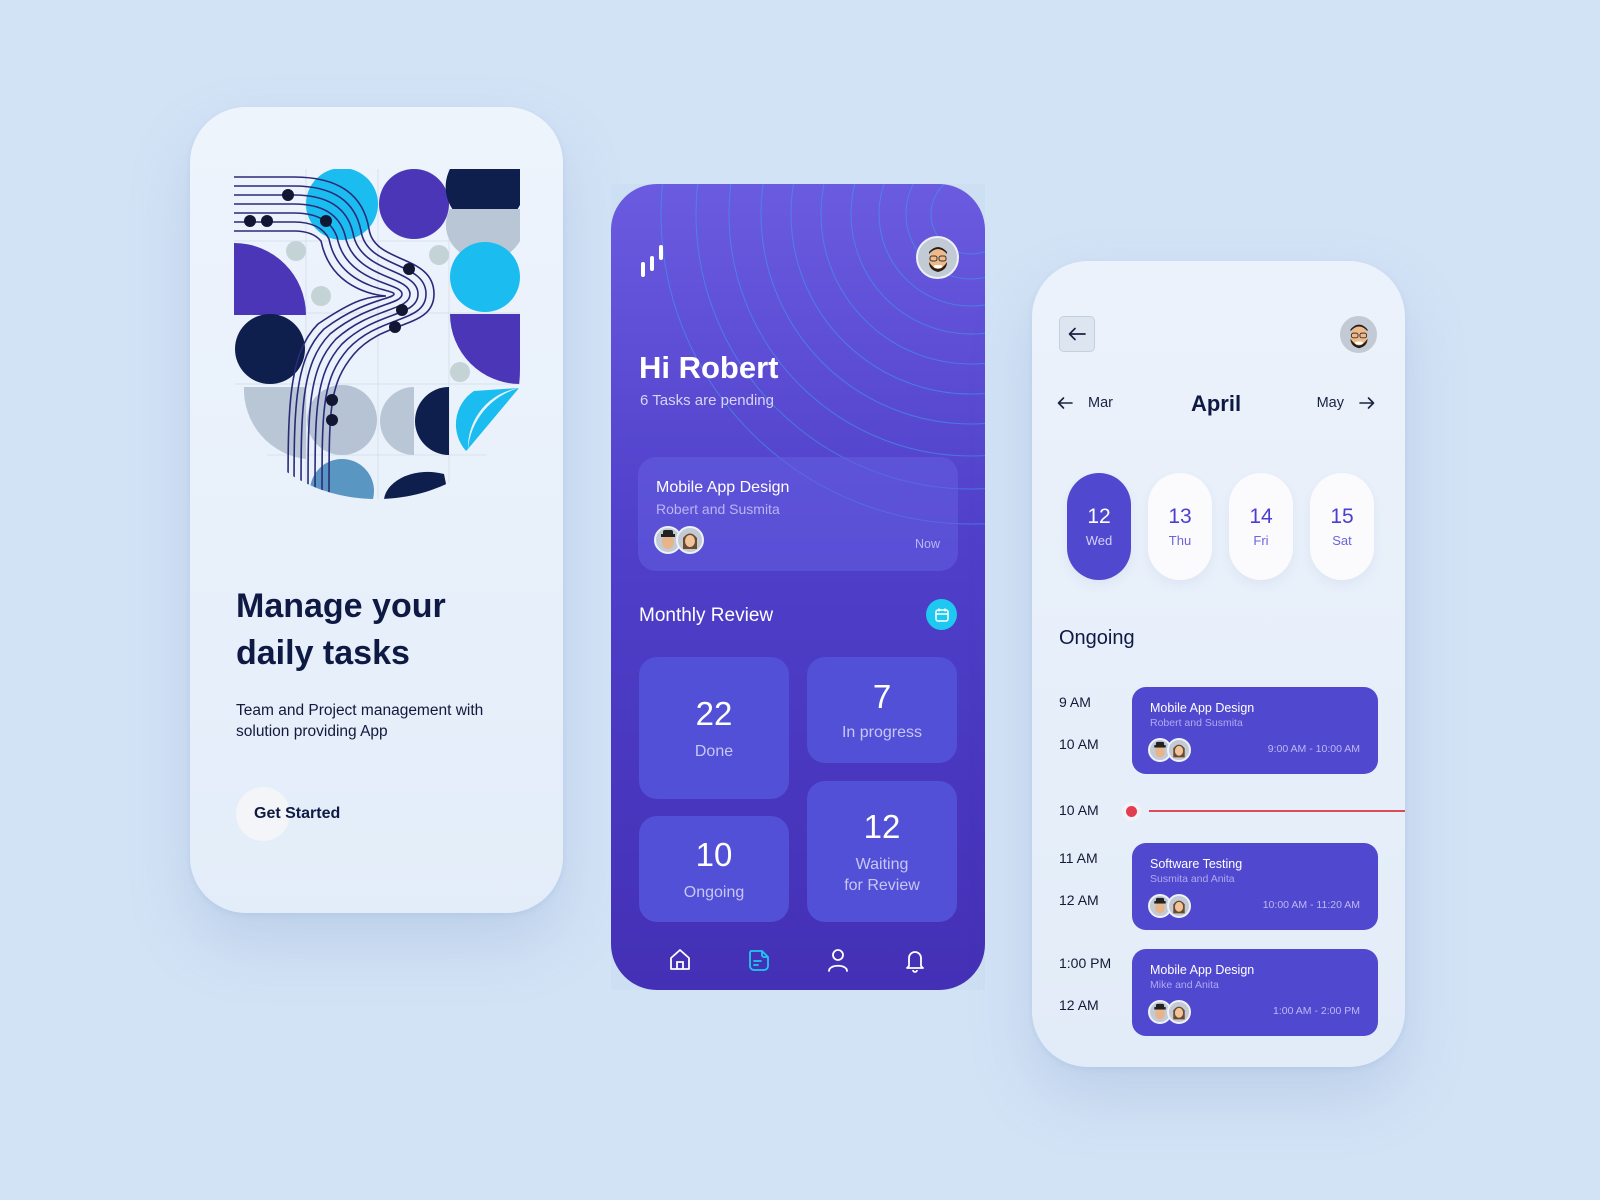  I want to click on day-weekday: Thu, so click(1180, 540).